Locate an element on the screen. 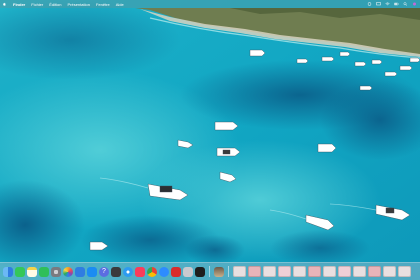 The width and height of the screenshot is (420, 280). messages-icon is located at coordinates (20, 271).